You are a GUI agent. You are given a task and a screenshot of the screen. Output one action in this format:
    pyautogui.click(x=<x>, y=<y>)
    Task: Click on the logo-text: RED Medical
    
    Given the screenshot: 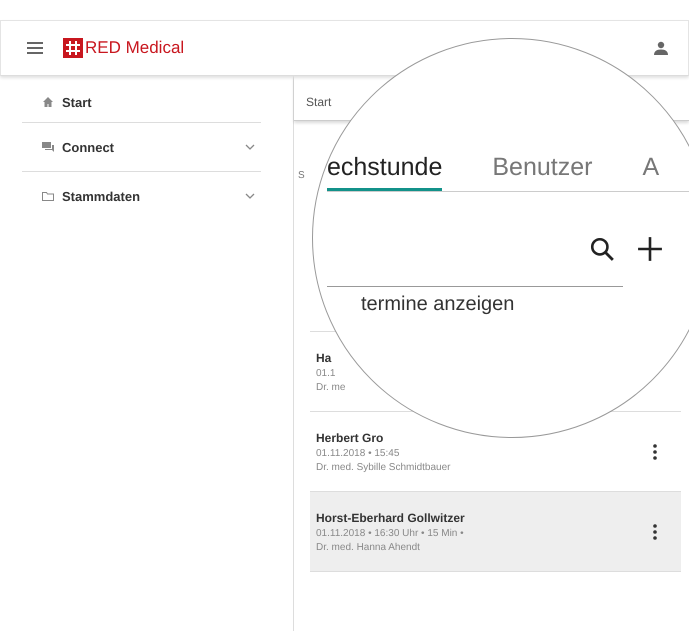 What is the action you would take?
    pyautogui.click(x=134, y=48)
    